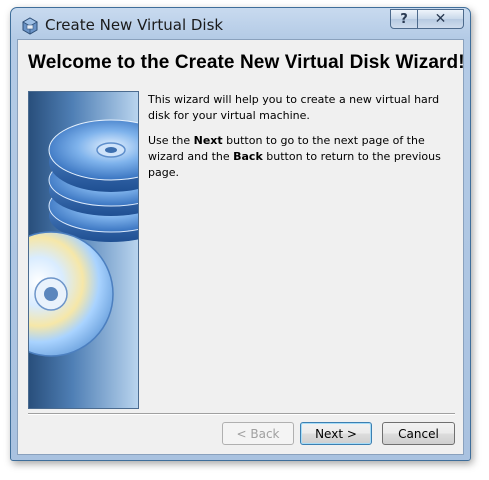  I want to click on window-title: Create New Virtual Disk, so click(134, 25).